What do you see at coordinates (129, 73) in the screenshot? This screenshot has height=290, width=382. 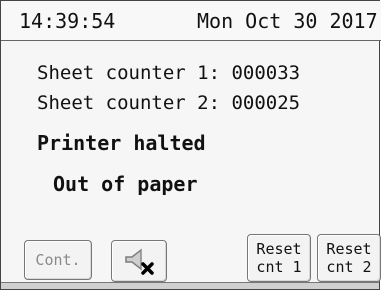 I see `sheet-counter-1-label: Sheet counter 1:` at bounding box center [129, 73].